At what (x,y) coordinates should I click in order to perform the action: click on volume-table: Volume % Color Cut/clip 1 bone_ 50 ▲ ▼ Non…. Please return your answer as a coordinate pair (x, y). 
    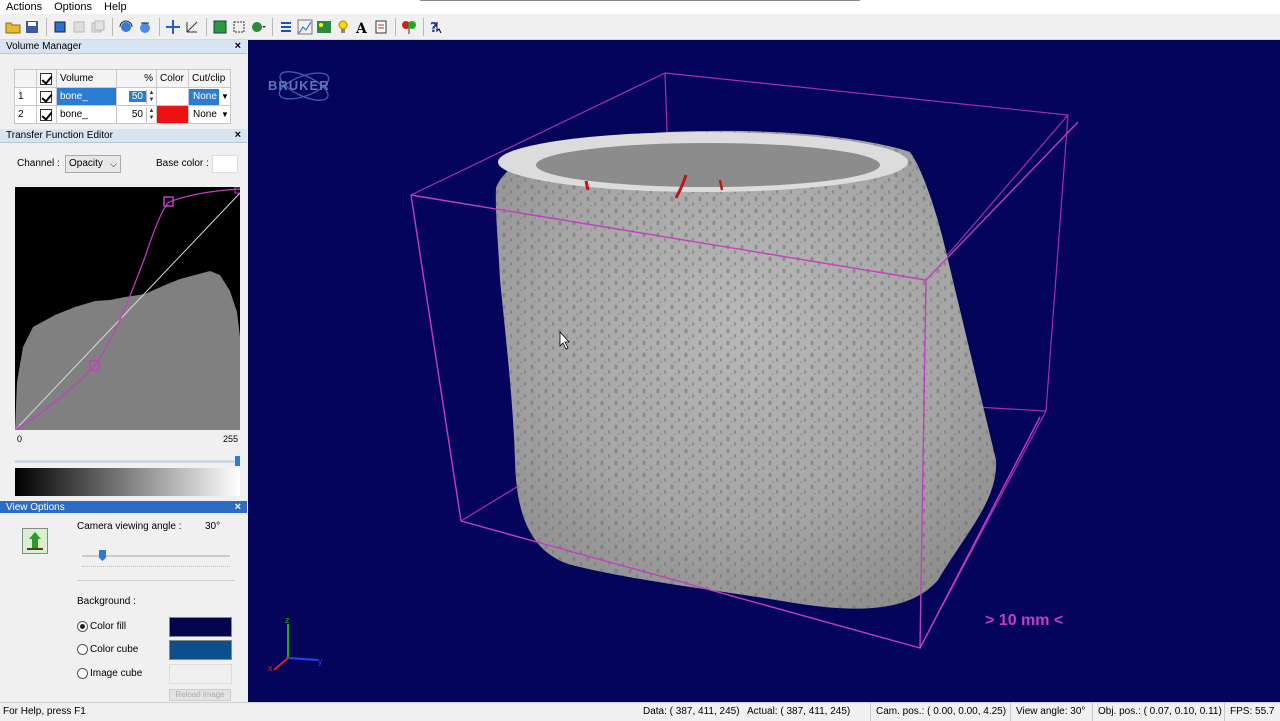
    Looking at the image, I should click on (122, 96).